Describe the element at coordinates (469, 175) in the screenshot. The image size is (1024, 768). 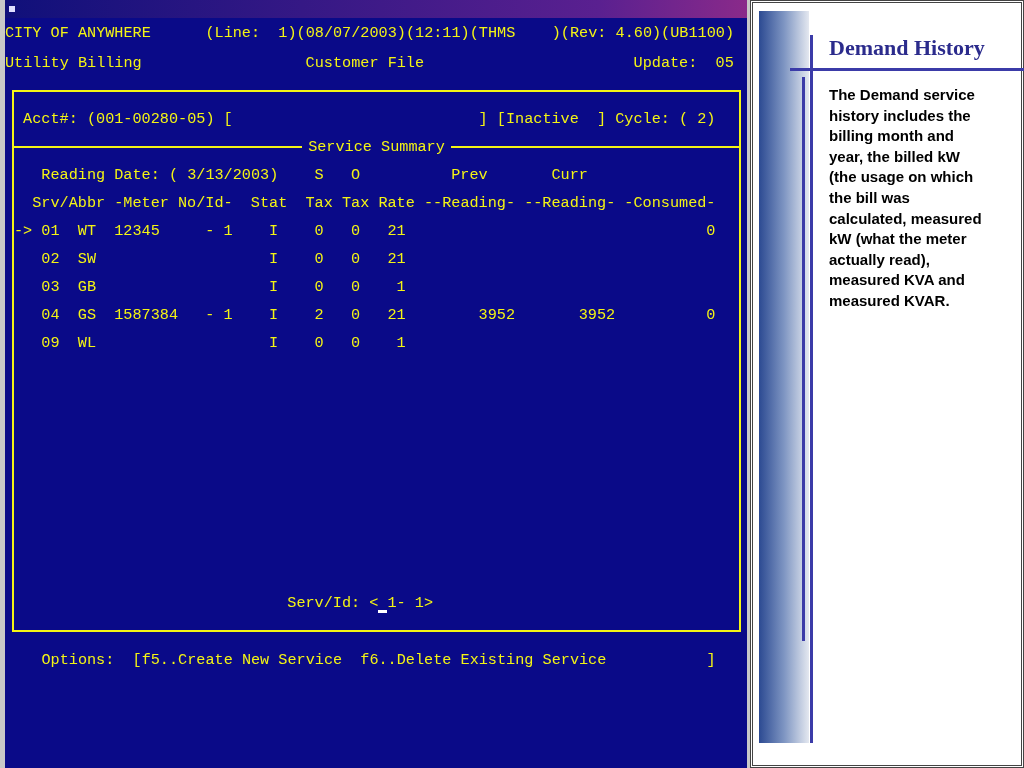
I see `column-group-header: Prev` at that location.